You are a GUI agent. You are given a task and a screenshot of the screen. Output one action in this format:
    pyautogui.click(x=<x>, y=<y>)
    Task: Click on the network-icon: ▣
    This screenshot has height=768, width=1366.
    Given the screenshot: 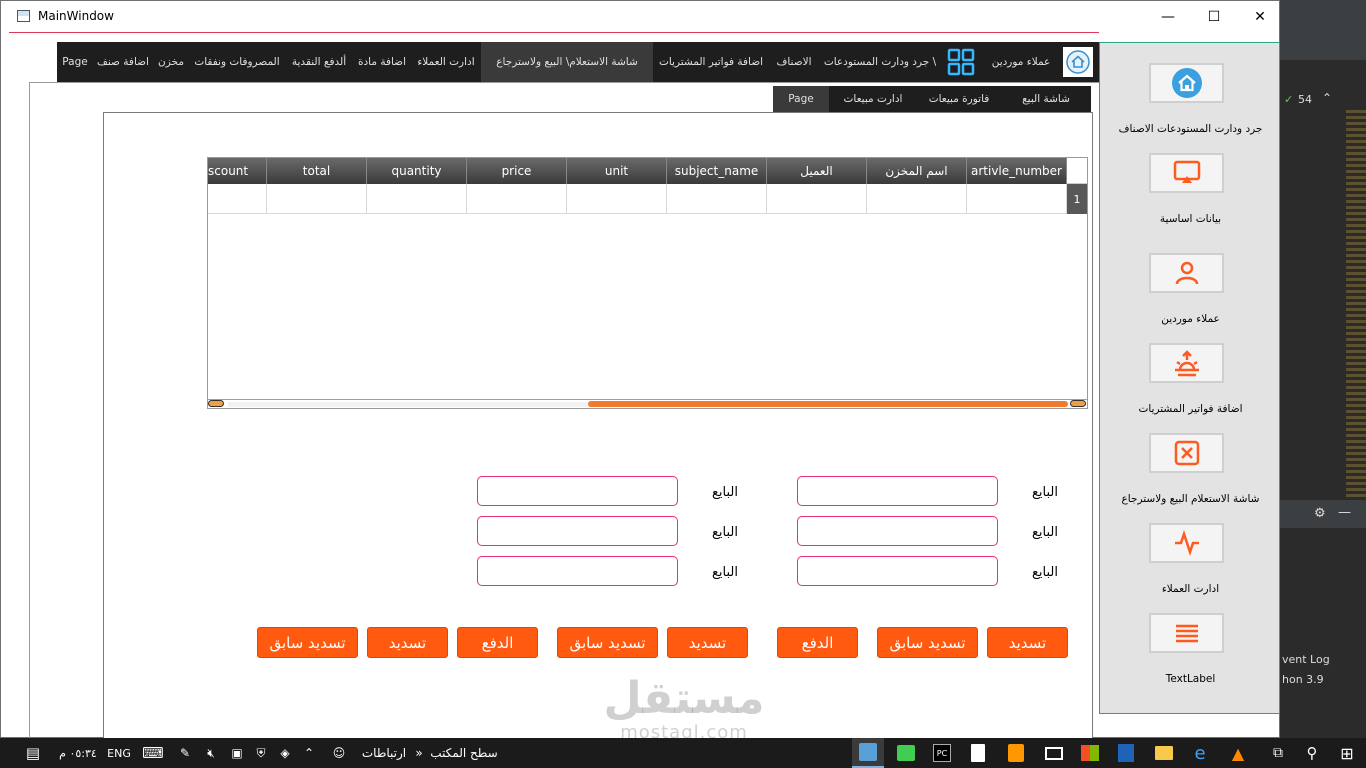 What is the action you would take?
    pyautogui.click(x=237, y=753)
    